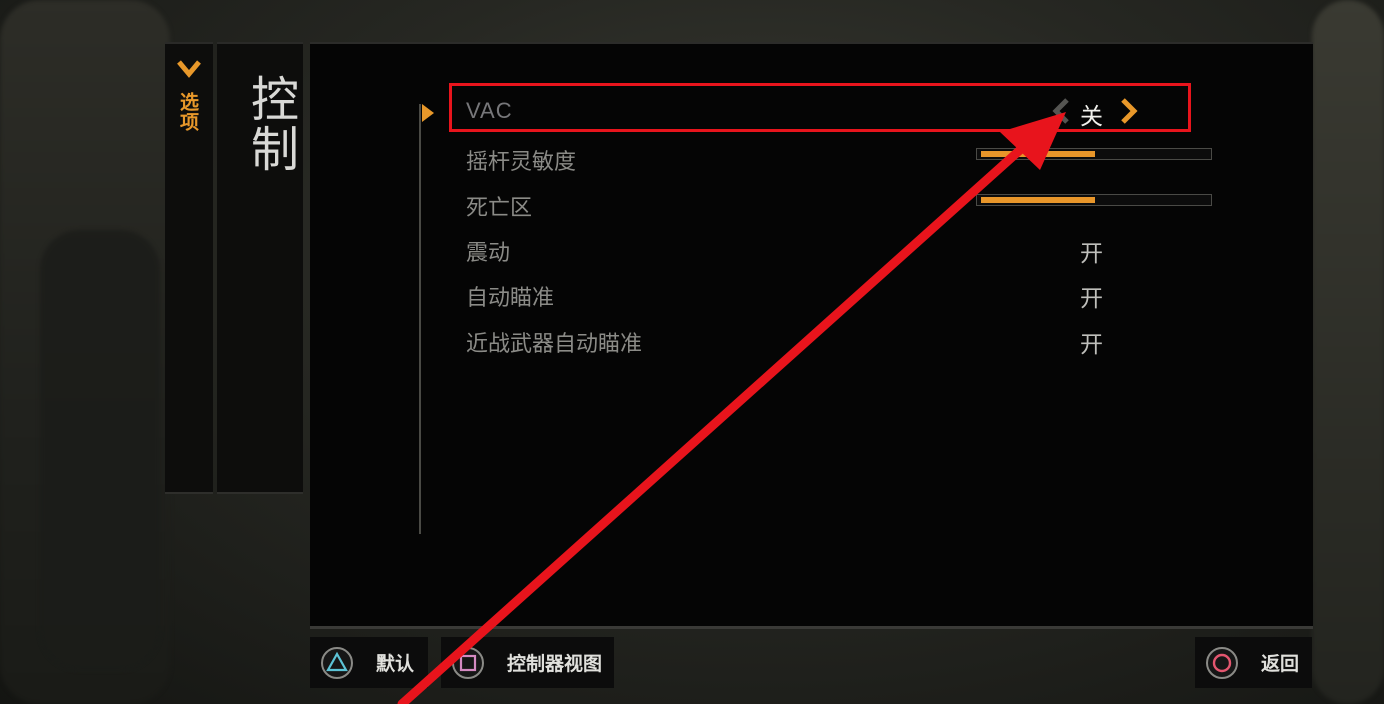  I want to click on sensitivity-slider, so click(1094, 154).